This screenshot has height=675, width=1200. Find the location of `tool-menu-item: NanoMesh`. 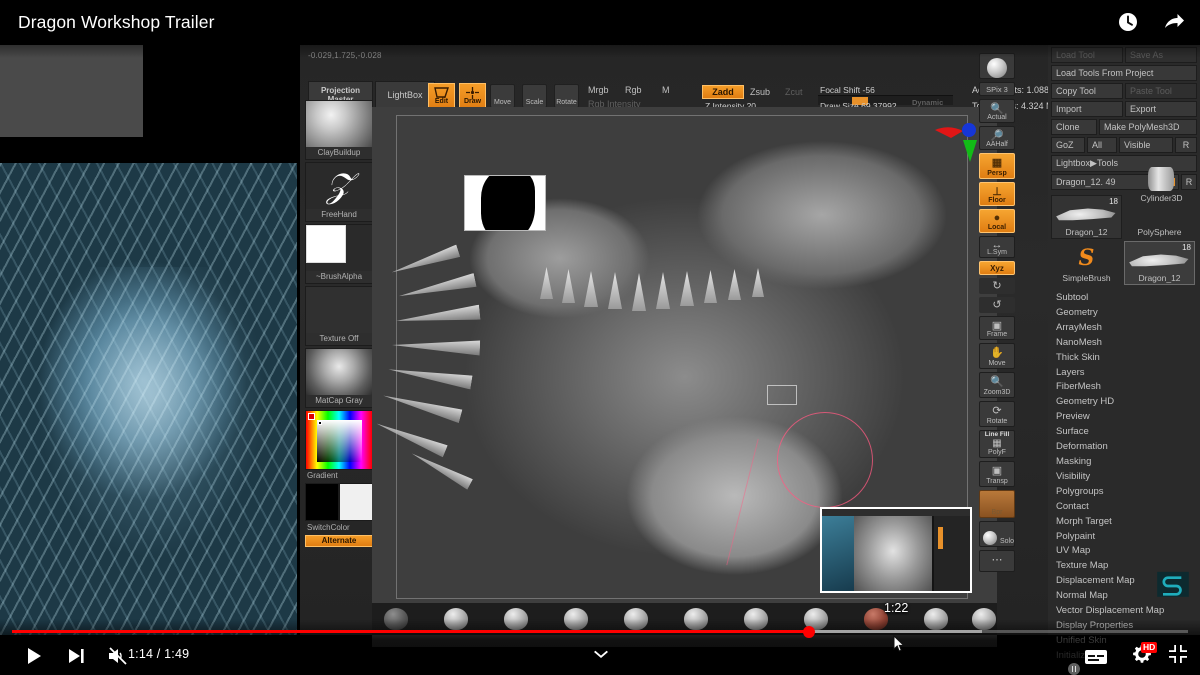

tool-menu-item: NanoMesh is located at coordinates (1128, 343).